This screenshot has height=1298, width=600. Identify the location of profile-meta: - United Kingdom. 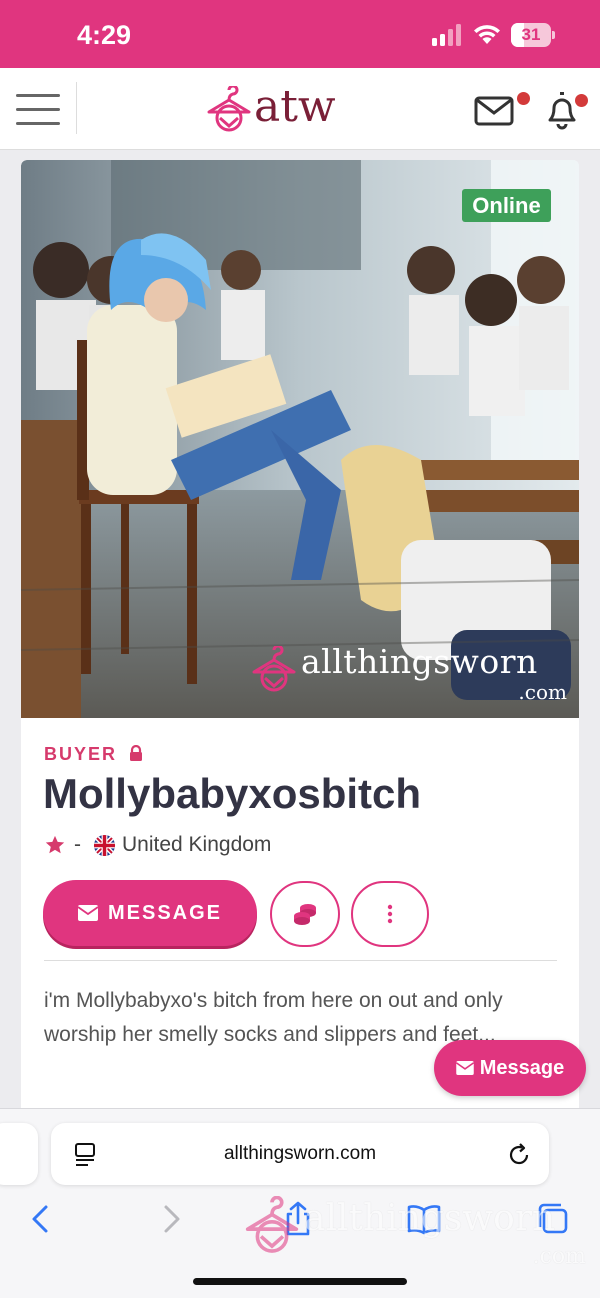
(157, 845).